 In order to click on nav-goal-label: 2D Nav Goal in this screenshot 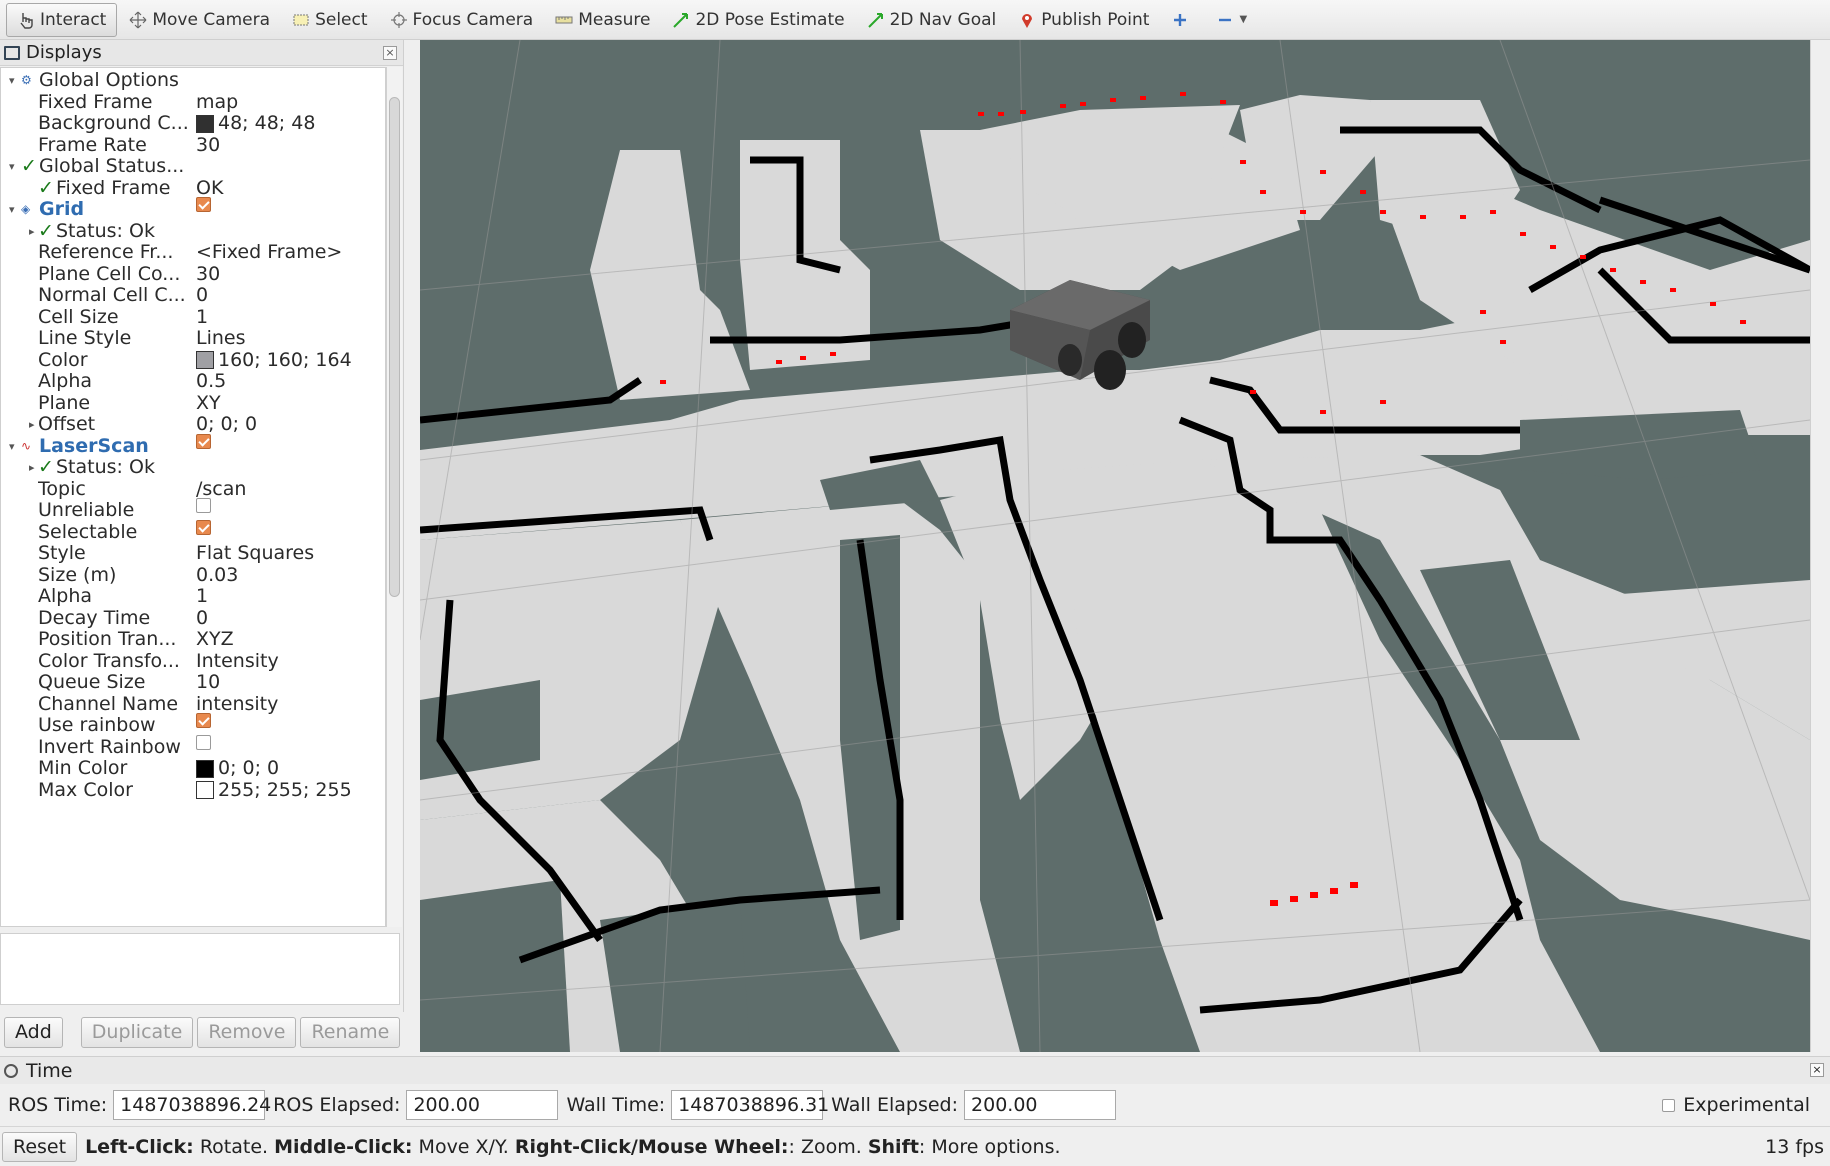, I will do `click(943, 19)`.